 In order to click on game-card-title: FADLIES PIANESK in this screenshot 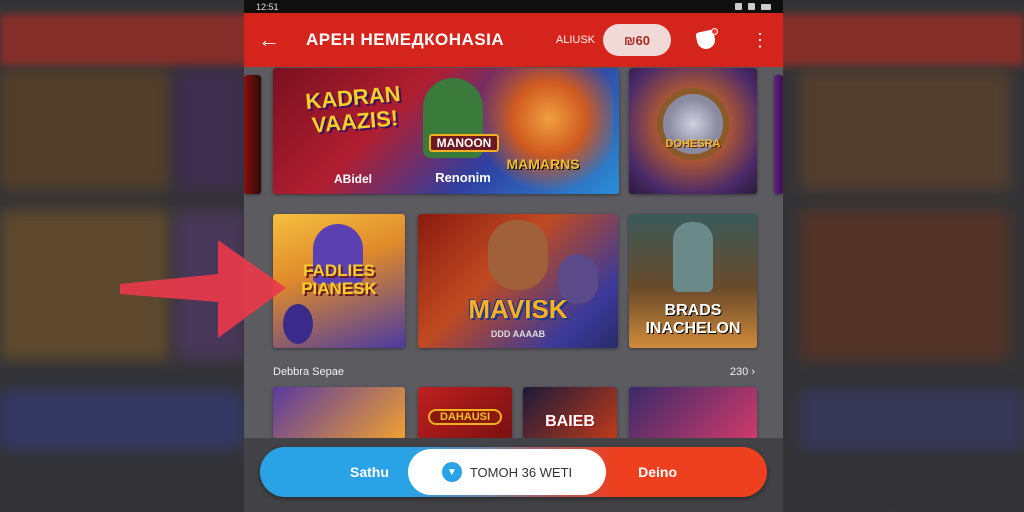, I will do `click(339, 279)`.